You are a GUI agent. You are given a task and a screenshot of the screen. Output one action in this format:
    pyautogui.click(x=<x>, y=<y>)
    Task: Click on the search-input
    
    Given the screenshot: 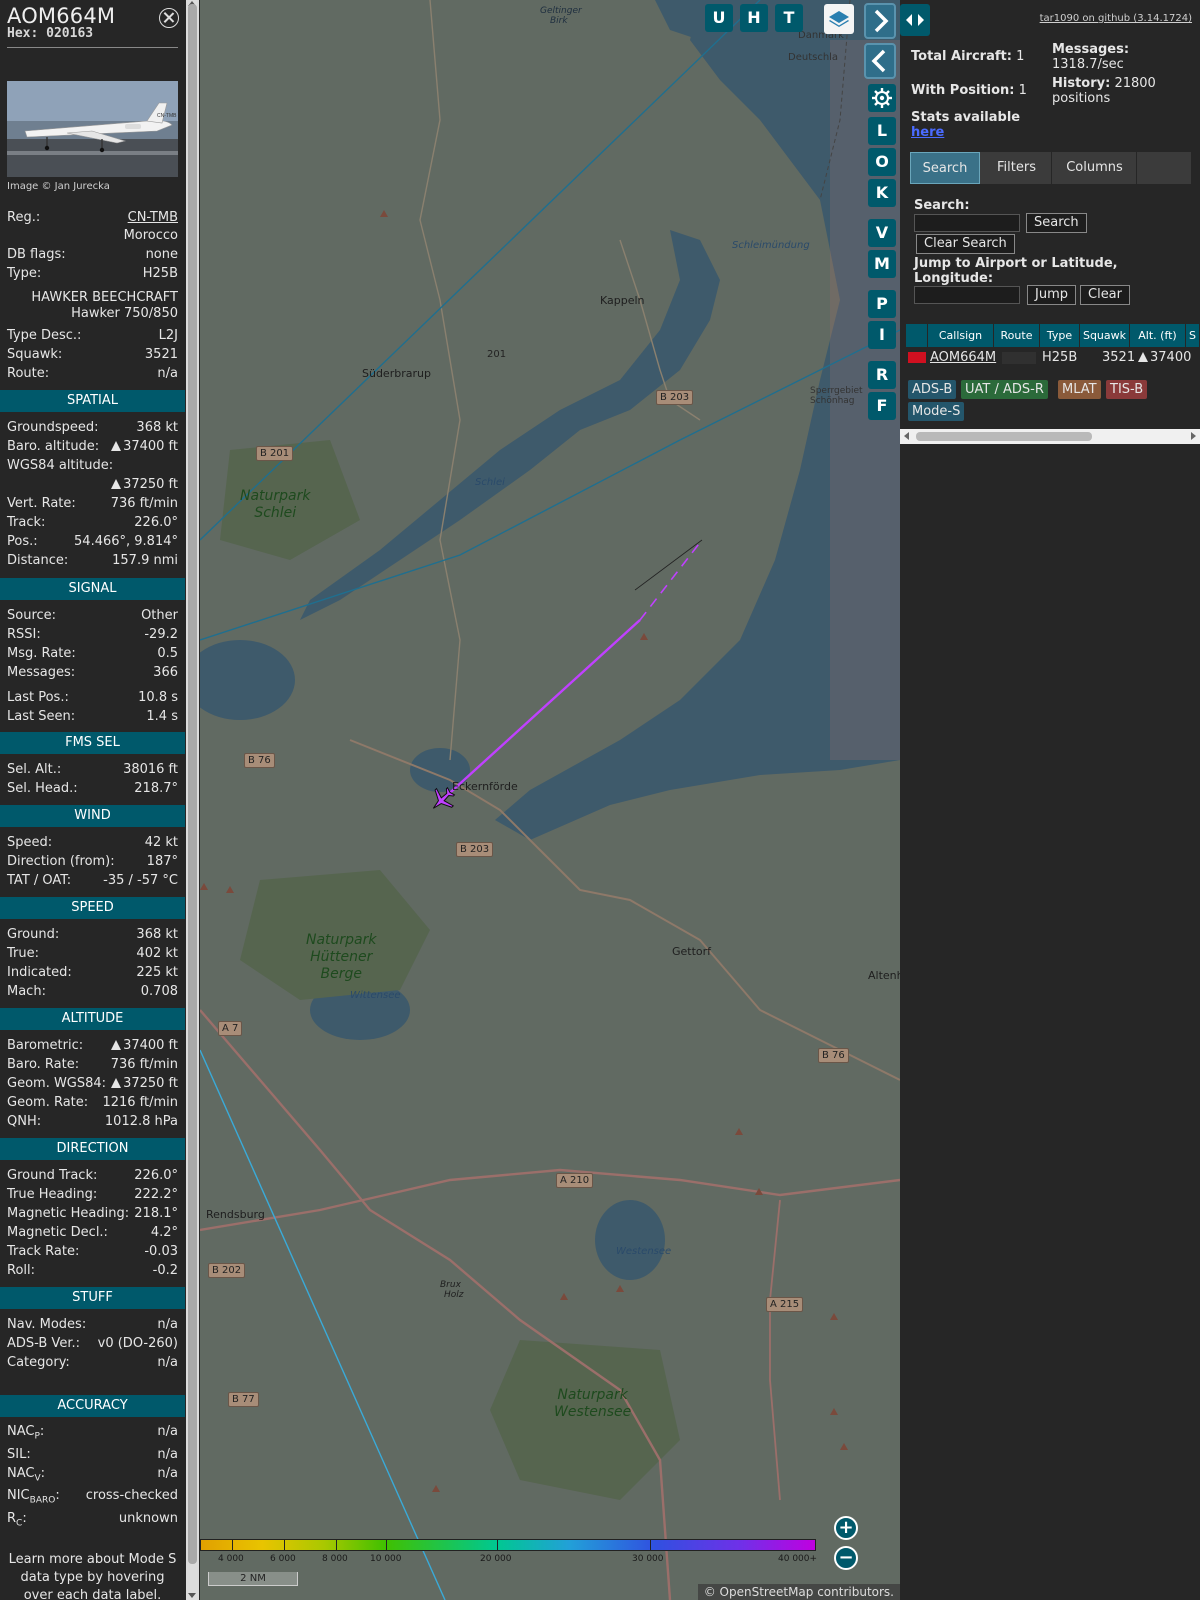 What is the action you would take?
    pyautogui.click(x=967, y=223)
    